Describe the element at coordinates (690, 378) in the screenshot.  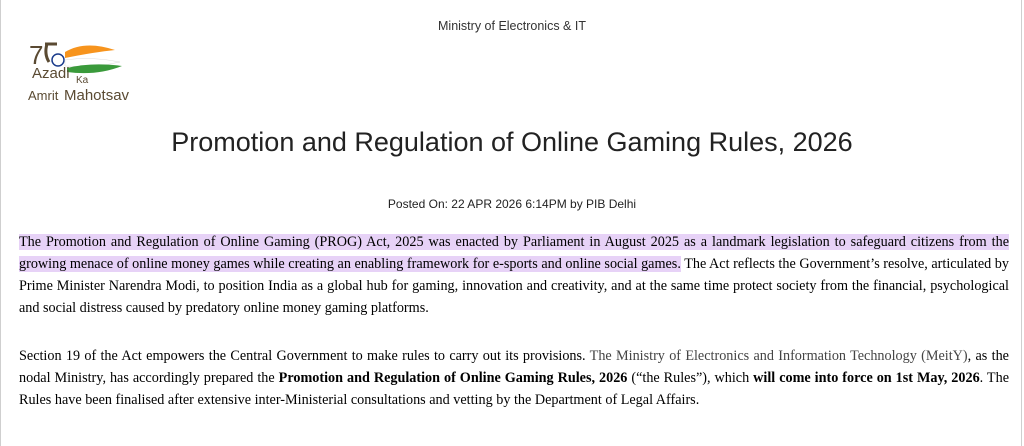
I see `paragraph-text: (“the Rules”), which` at that location.